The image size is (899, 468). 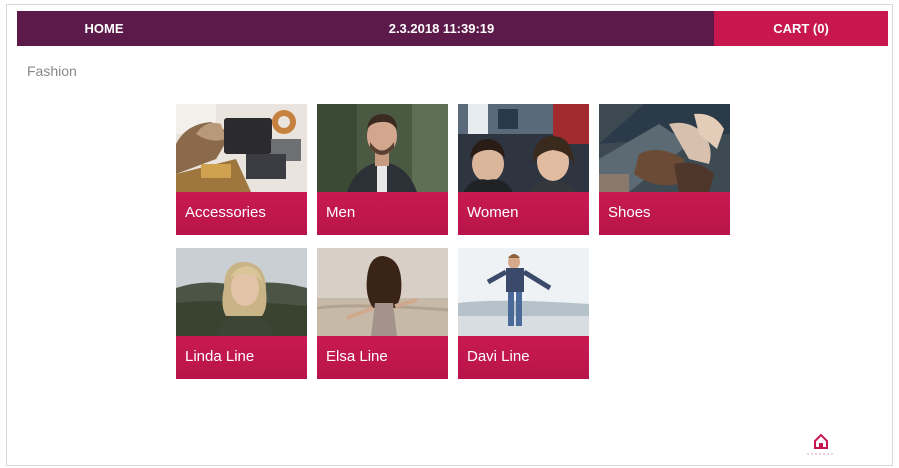 What do you see at coordinates (523, 292) in the screenshot?
I see `davi-line-photo` at bounding box center [523, 292].